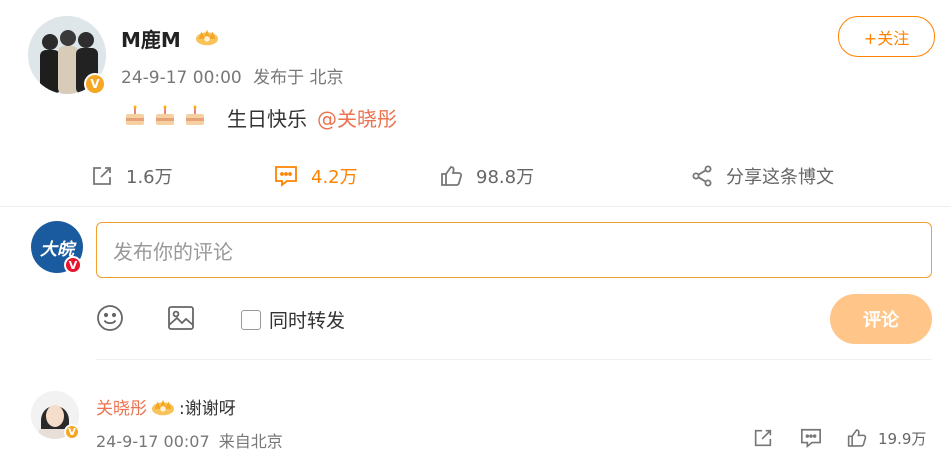 The image size is (951, 465). Describe the element at coordinates (307, 321) in the screenshot. I see `repost-checkbox-label: 同时转发` at that location.